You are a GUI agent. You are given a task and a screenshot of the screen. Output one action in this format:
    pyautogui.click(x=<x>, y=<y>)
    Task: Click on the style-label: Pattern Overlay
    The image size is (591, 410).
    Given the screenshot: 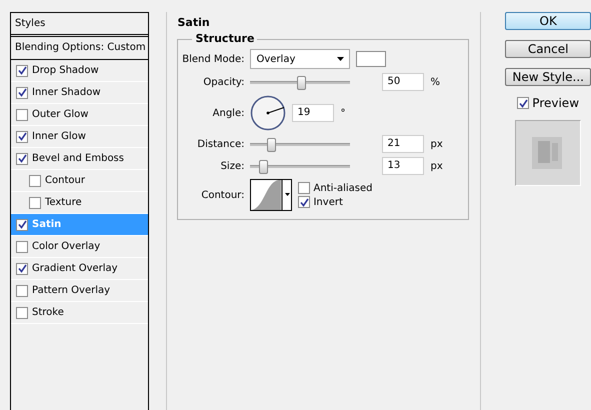 What is the action you would take?
    pyautogui.click(x=71, y=290)
    